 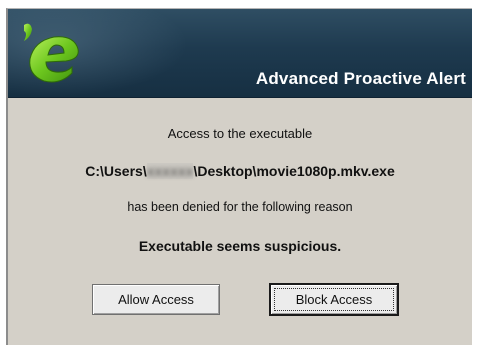 I want to click on block-access-label: Block Access, so click(x=334, y=299).